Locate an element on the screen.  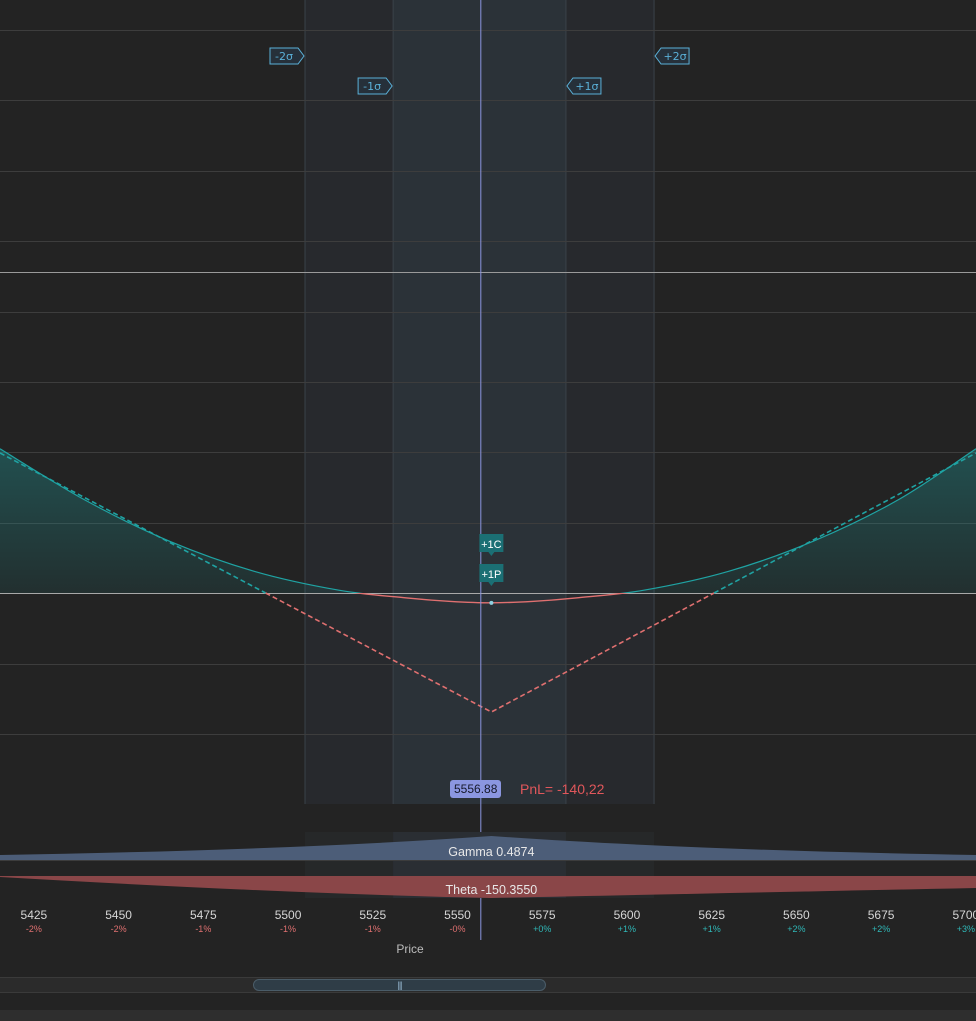
sigma-label: +2σ is located at coordinates (674, 56).